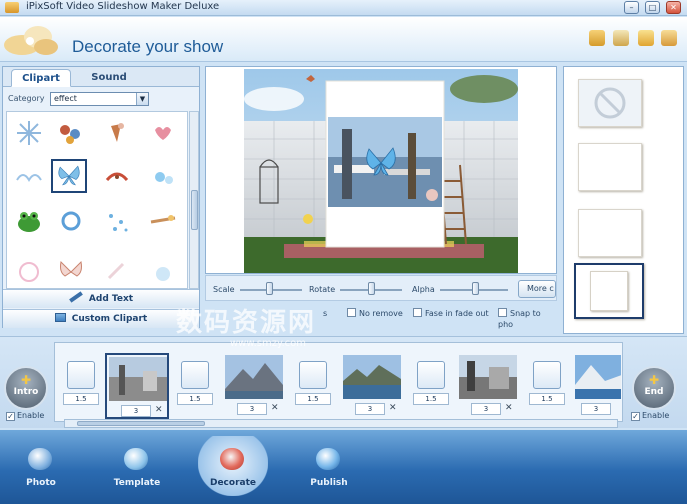 The width and height of the screenshot is (687, 504). Describe the element at coordinates (609, 291) in the screenshot. I see `frame-option-selected` at that location.